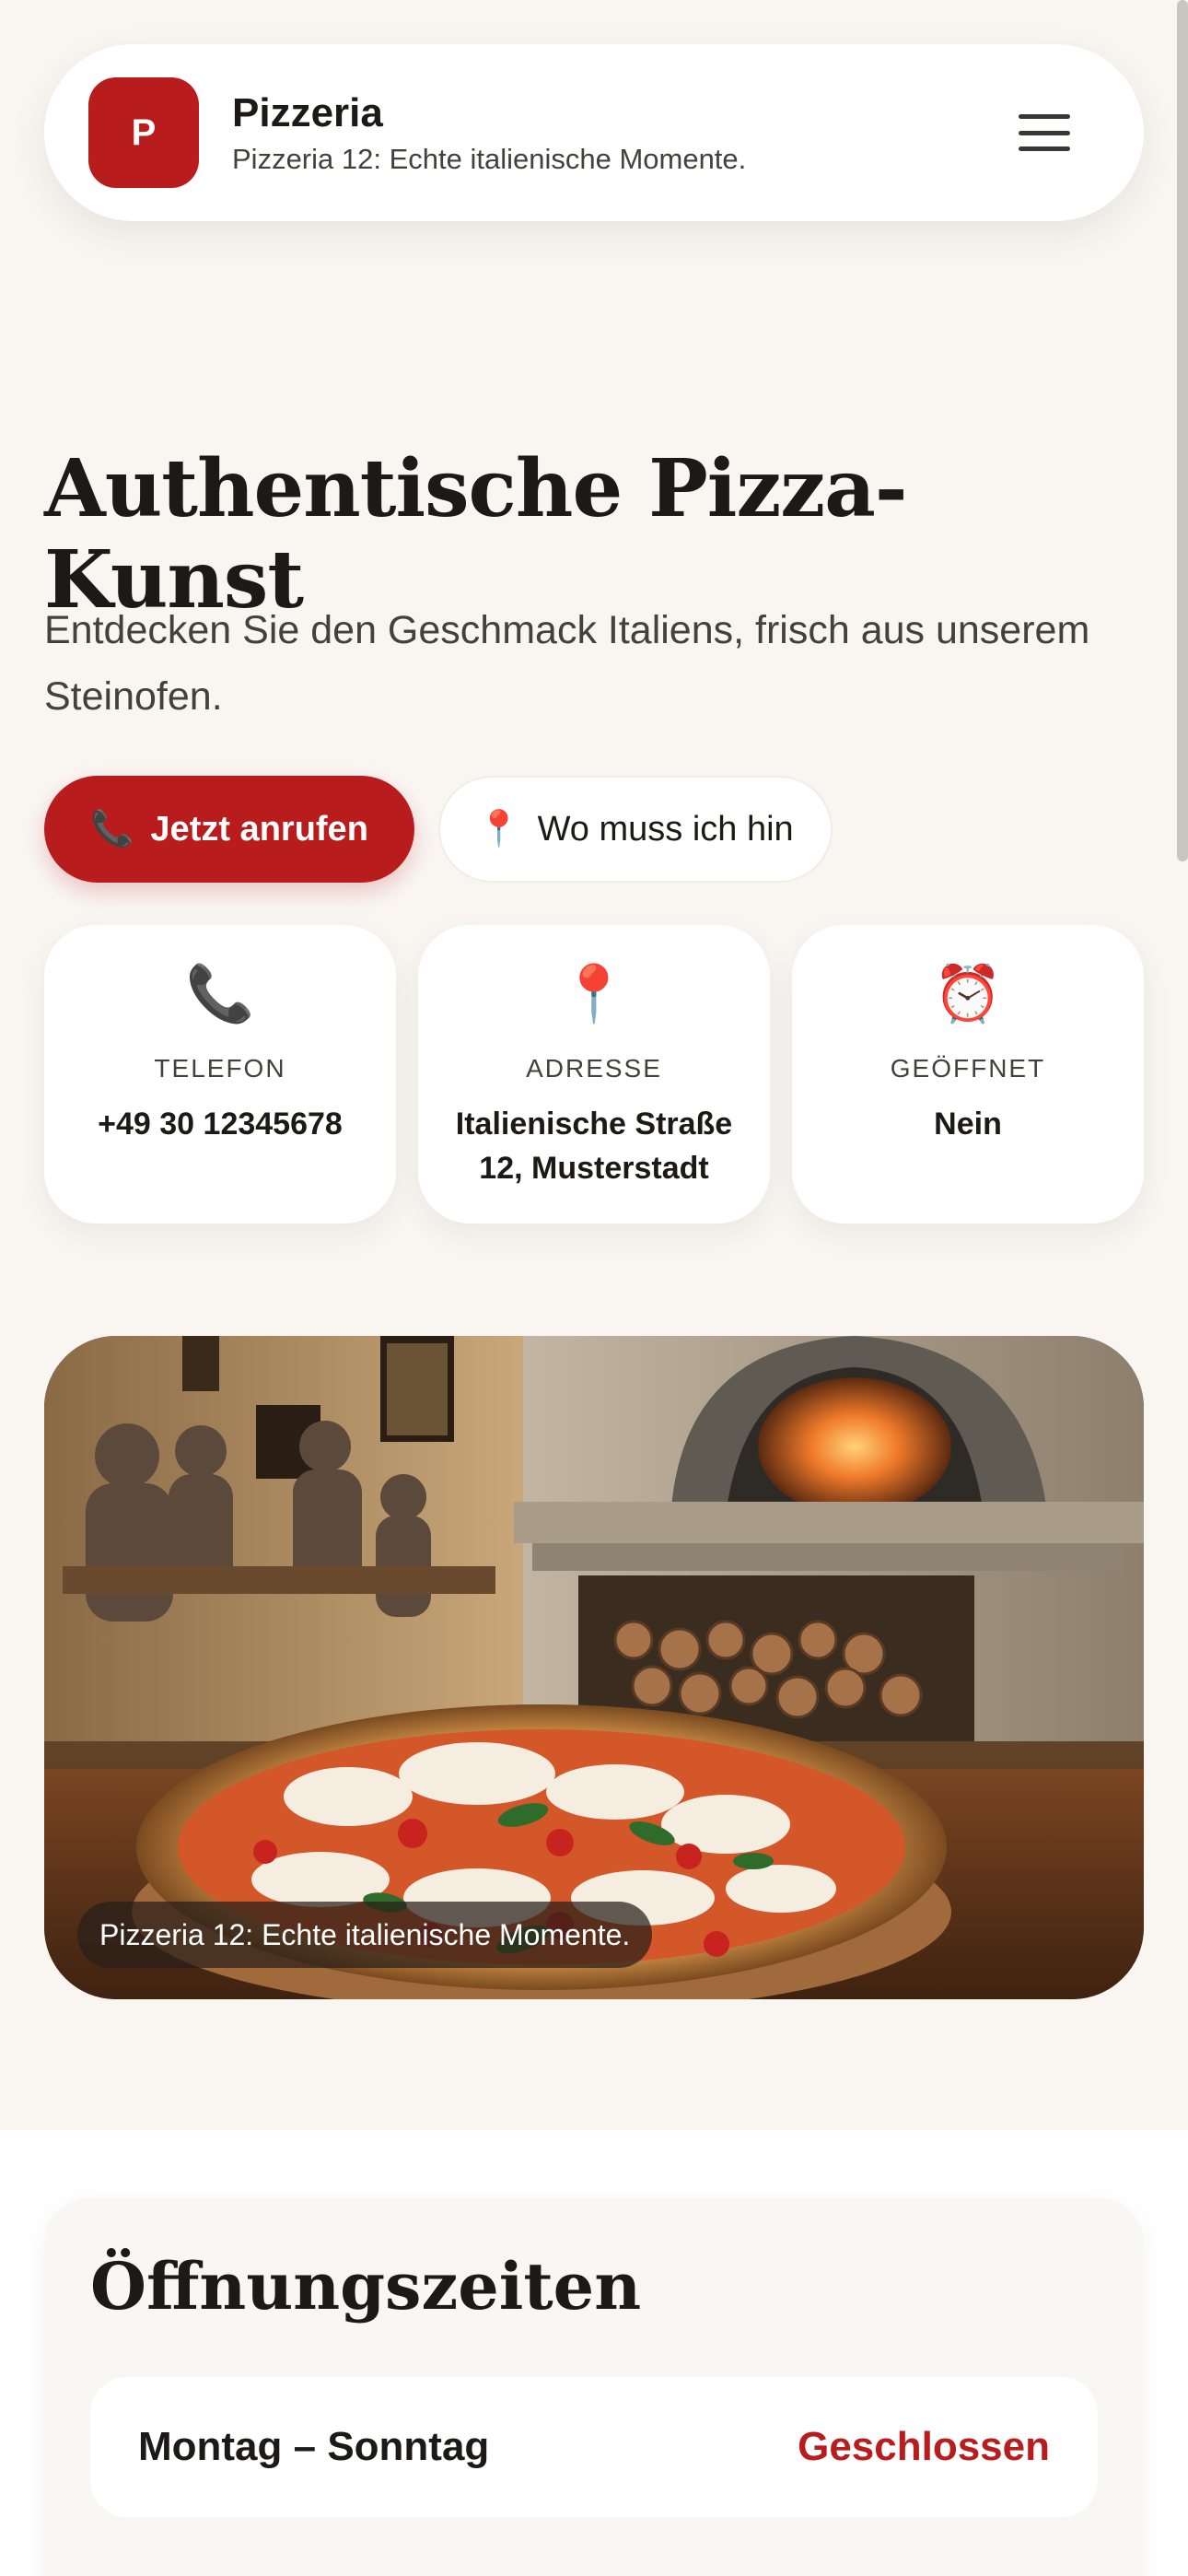  Describe the element at coordinates (924, 2447) in the screenshot. I see `hours-status: Geschlossen` at that location.